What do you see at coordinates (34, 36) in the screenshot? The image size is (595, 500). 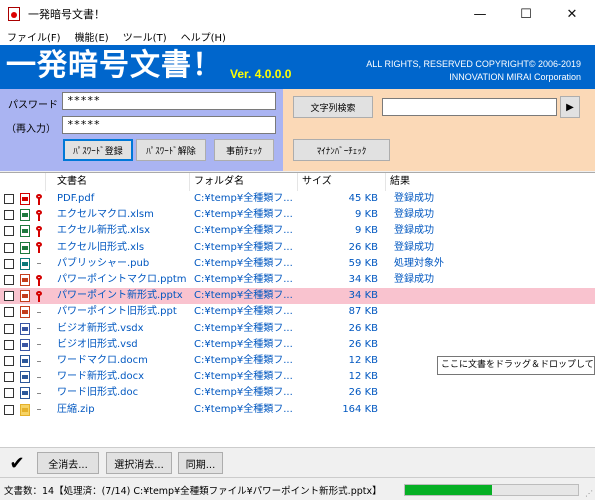 I see `menu-file: ファイル(F)` at bounding box center [34, 36].